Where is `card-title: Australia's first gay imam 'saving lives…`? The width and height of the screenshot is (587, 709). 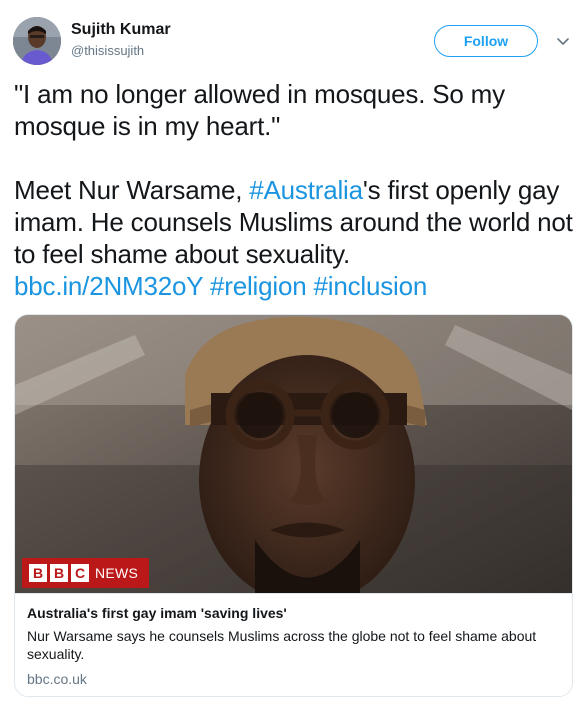 card-title: Australia's first gay imam 'saving lives… is located at coordinates (293, 613).